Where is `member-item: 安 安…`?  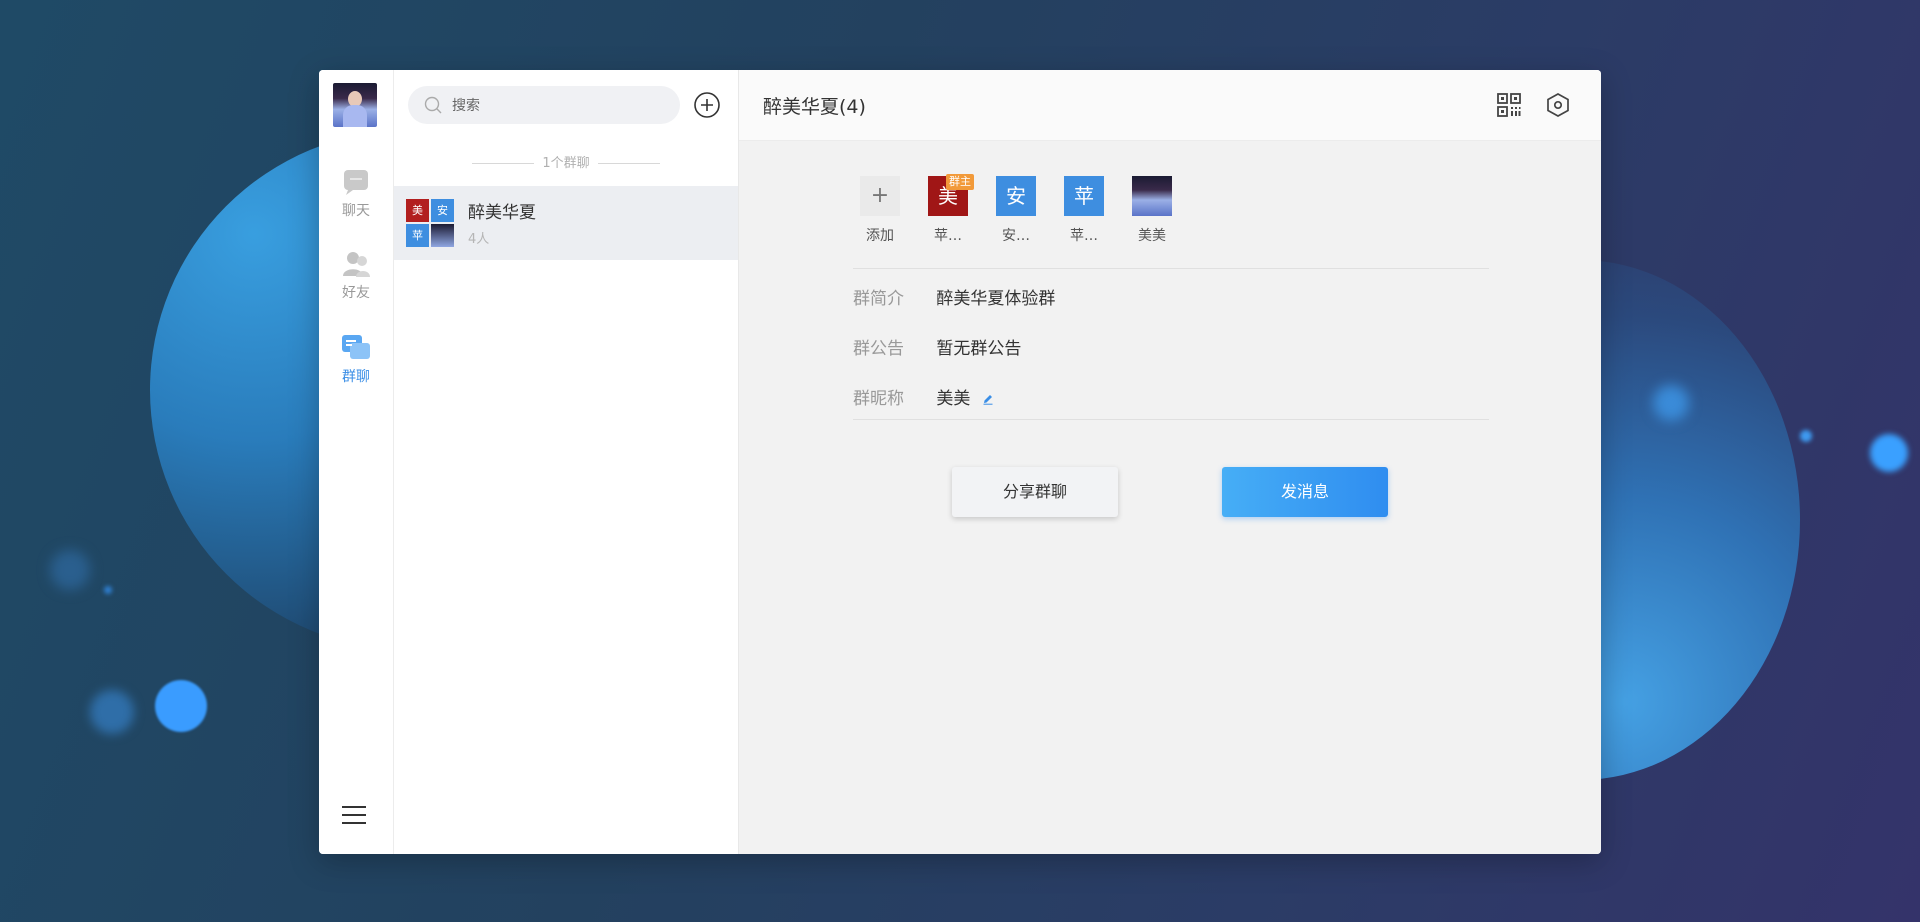 member-item: 安 安… is located at coordinates (1016, 210).